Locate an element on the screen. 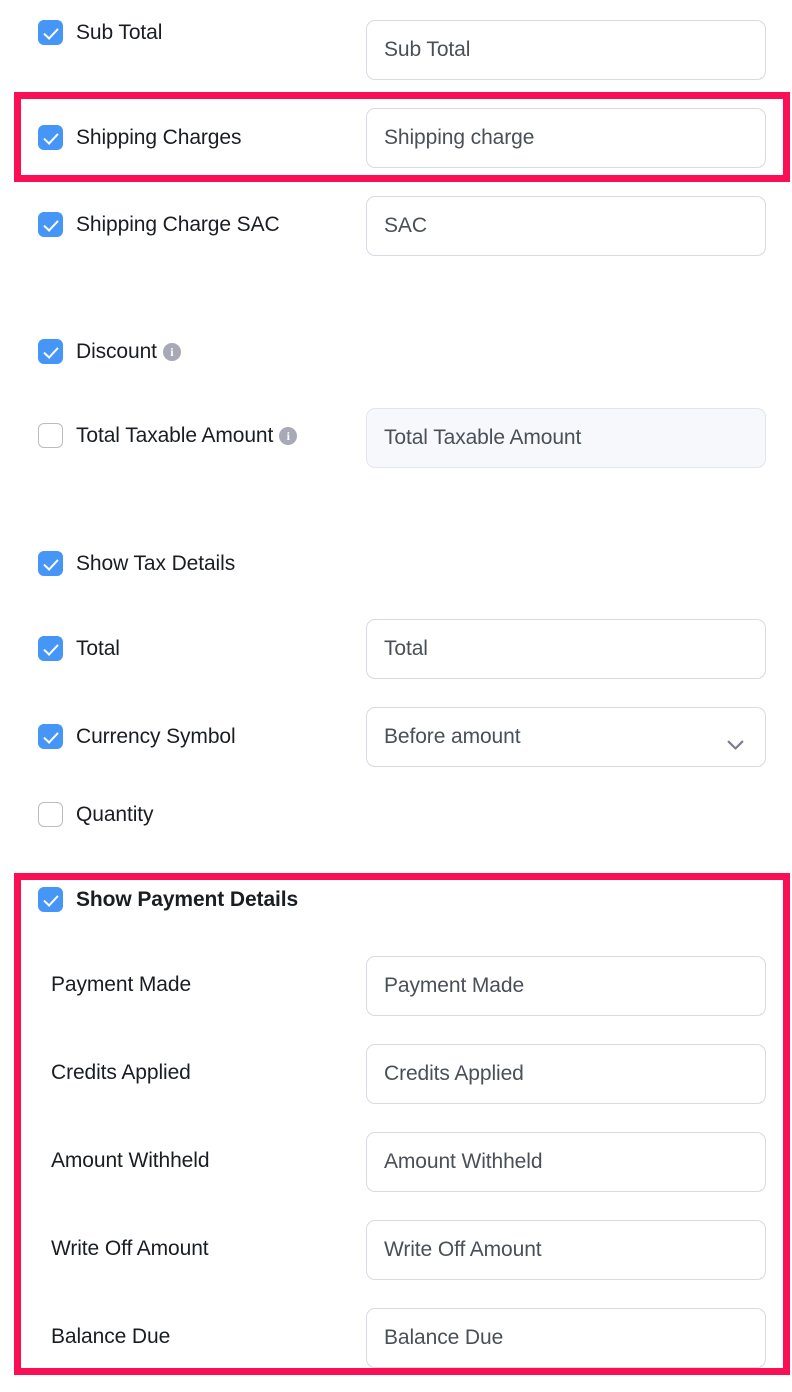 Image resolution: width=792 pixels, height=1392 pixels. input-shipping-charges: Shipping charge is located at coordinates (566, 138).